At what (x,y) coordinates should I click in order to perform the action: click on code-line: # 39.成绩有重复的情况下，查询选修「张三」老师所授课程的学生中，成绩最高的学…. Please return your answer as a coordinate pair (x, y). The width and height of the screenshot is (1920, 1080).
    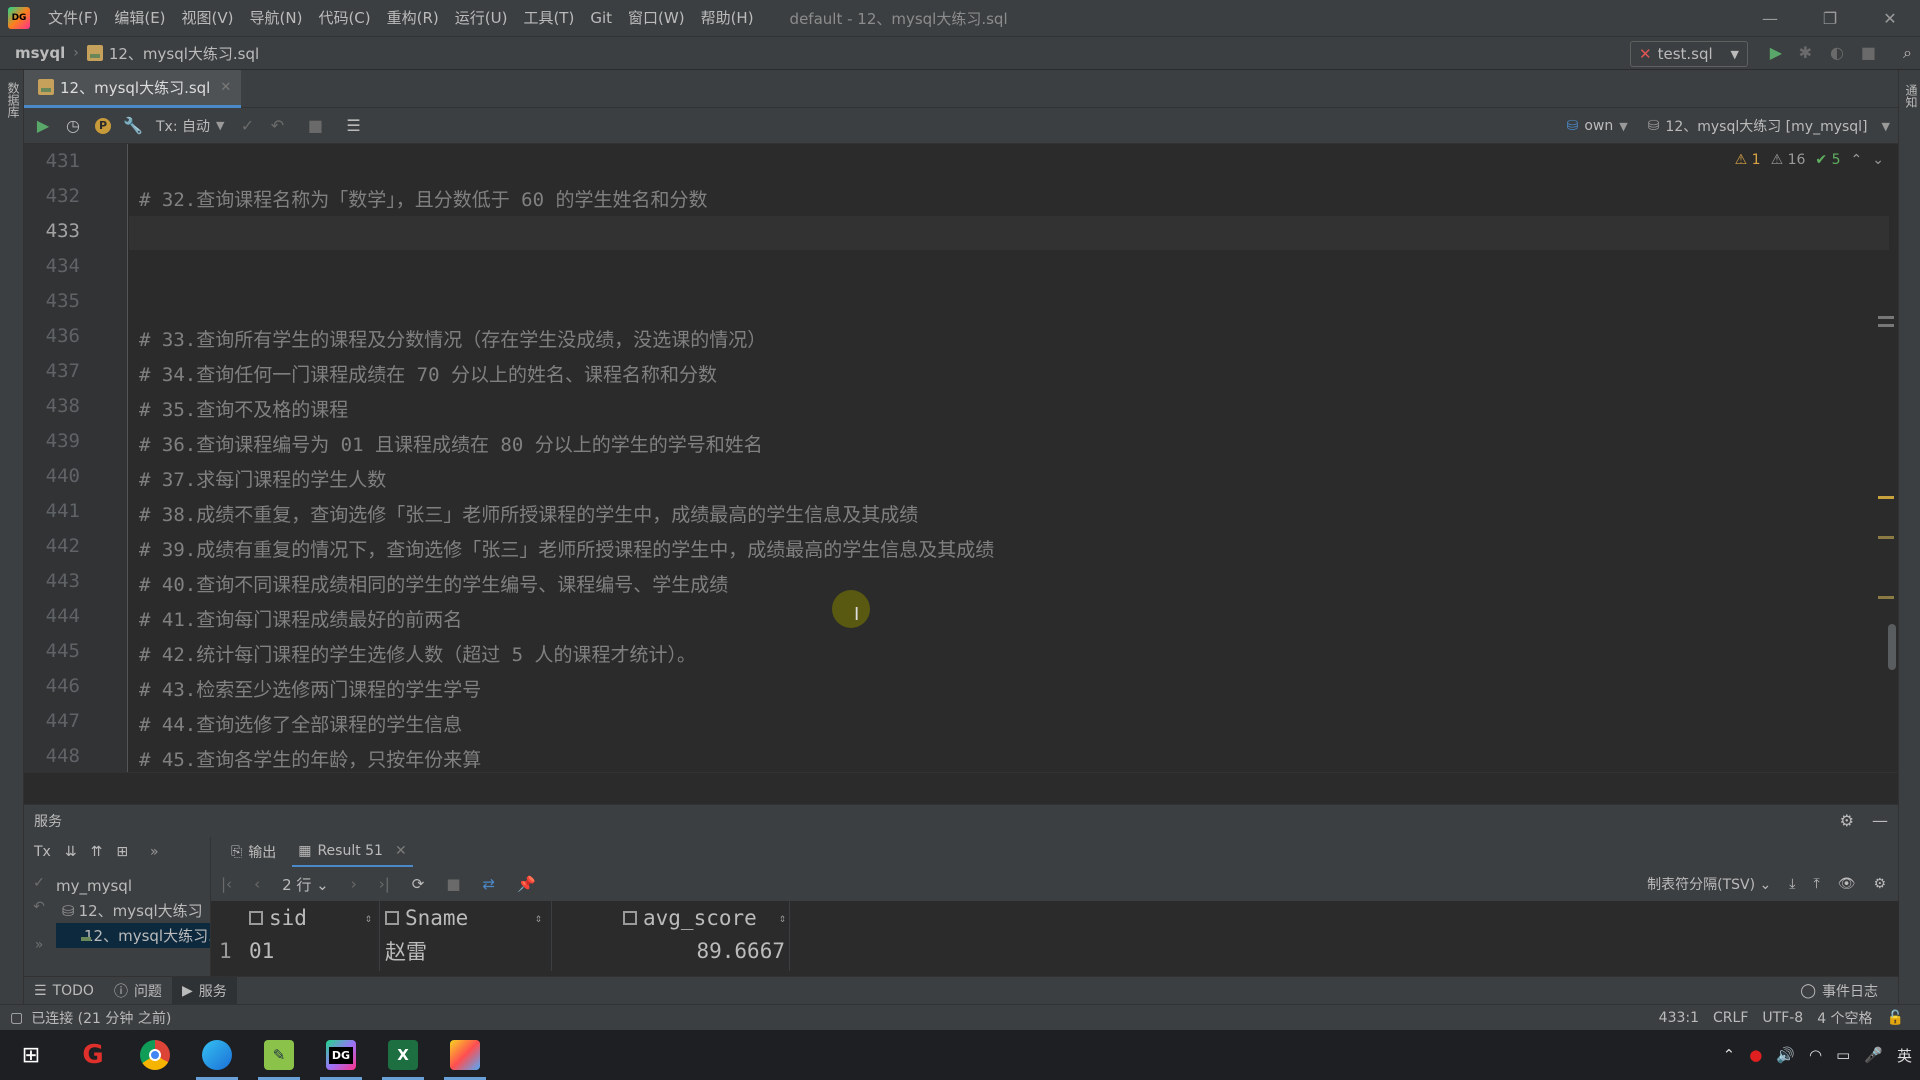
    Looking at the image, I should click on (566, 548).